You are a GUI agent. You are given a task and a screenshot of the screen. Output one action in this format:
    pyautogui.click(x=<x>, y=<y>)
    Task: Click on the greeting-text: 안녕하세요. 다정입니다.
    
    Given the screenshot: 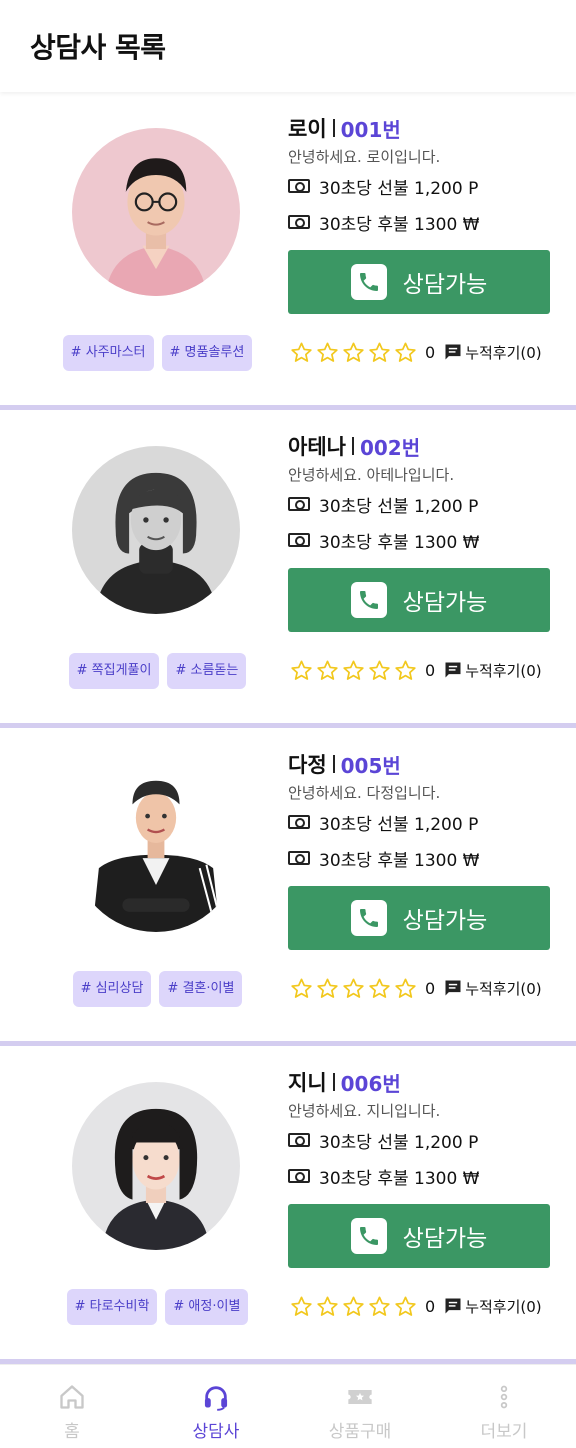 What is the action you would take?
    pyautogui.click(x=364, y=793)
    